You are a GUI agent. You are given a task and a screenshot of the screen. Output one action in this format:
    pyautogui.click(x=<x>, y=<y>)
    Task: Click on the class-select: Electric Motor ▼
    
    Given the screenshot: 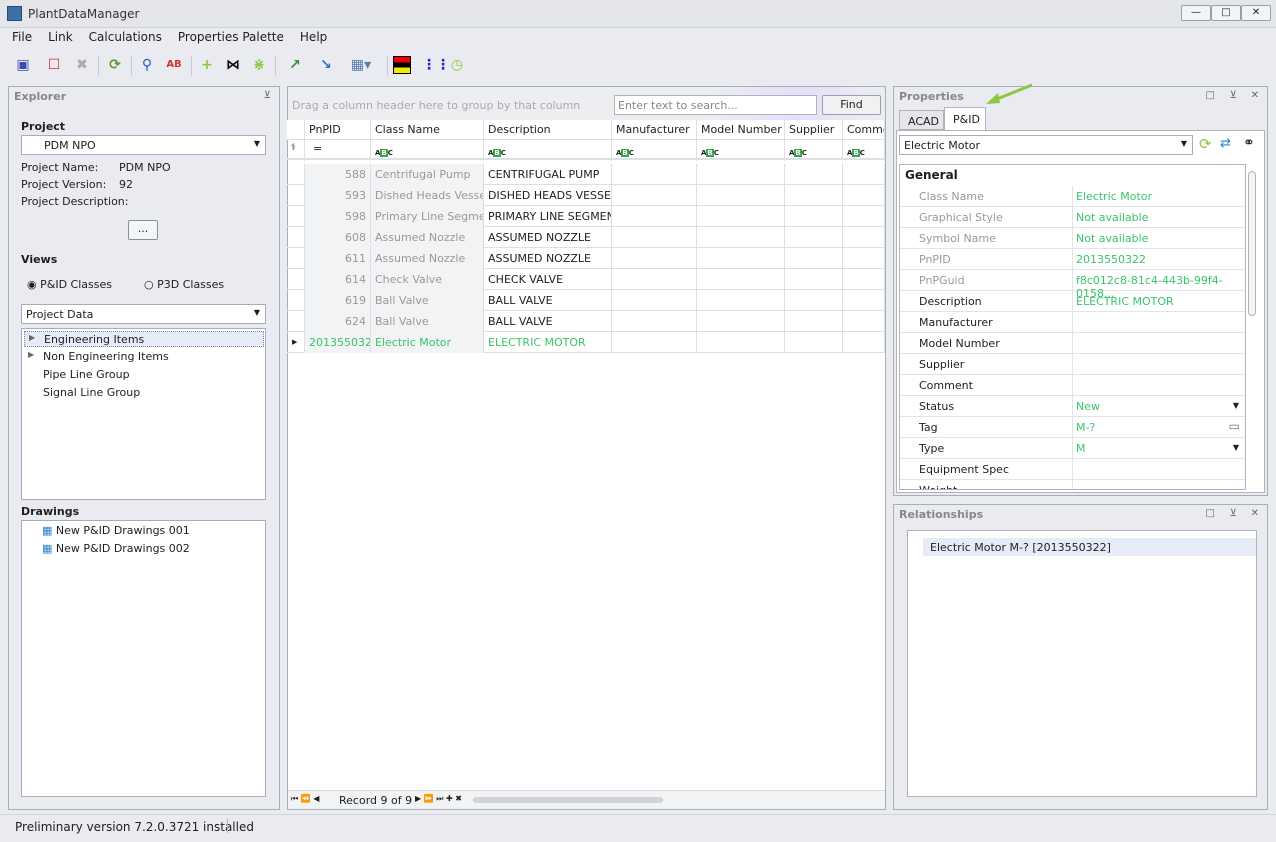 What is the action you would take?
    pyautogui.click(x=1046, y=145)
    